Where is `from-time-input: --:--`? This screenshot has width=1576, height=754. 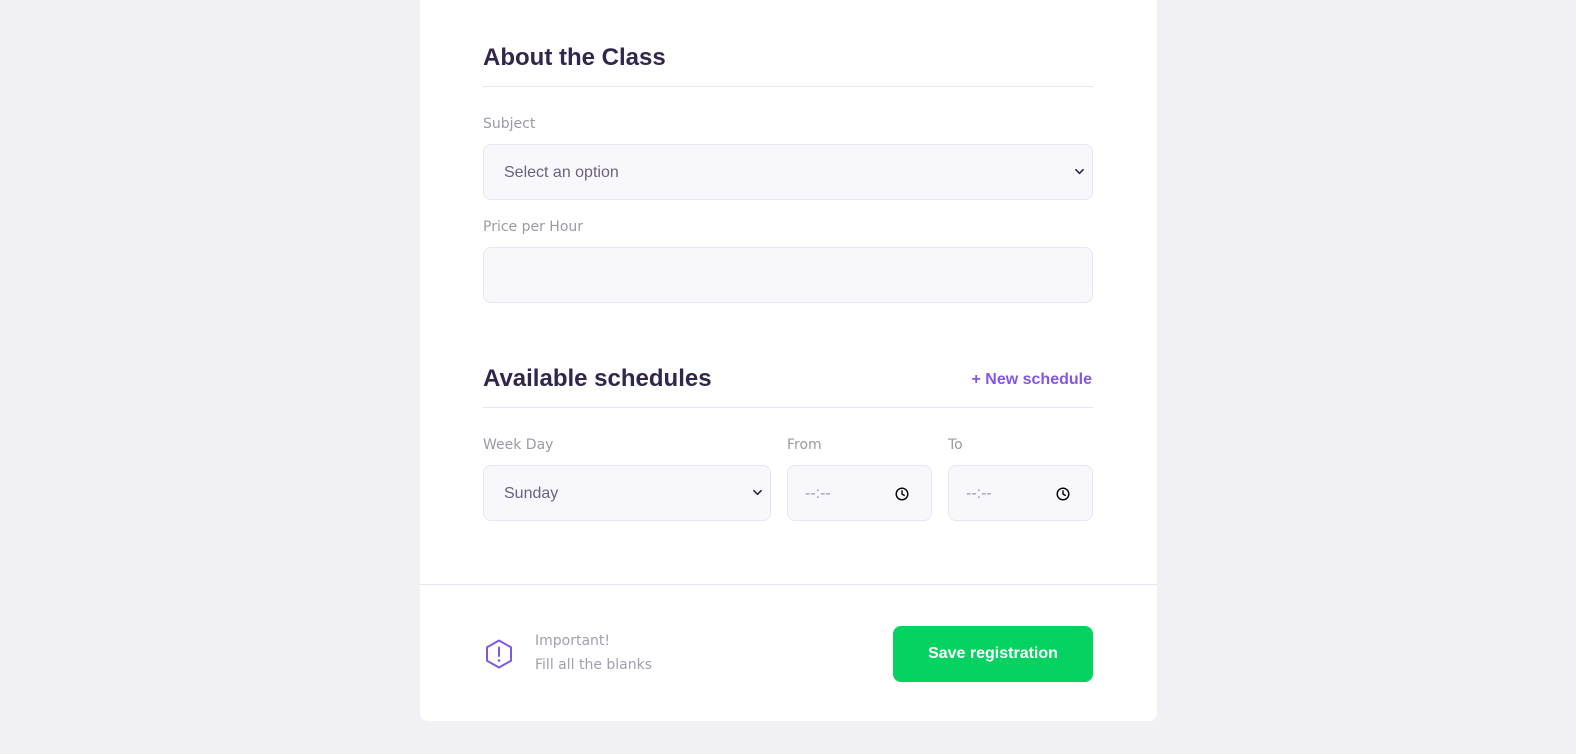 from-time-input: --:-- is located at coordinates (859, 493).